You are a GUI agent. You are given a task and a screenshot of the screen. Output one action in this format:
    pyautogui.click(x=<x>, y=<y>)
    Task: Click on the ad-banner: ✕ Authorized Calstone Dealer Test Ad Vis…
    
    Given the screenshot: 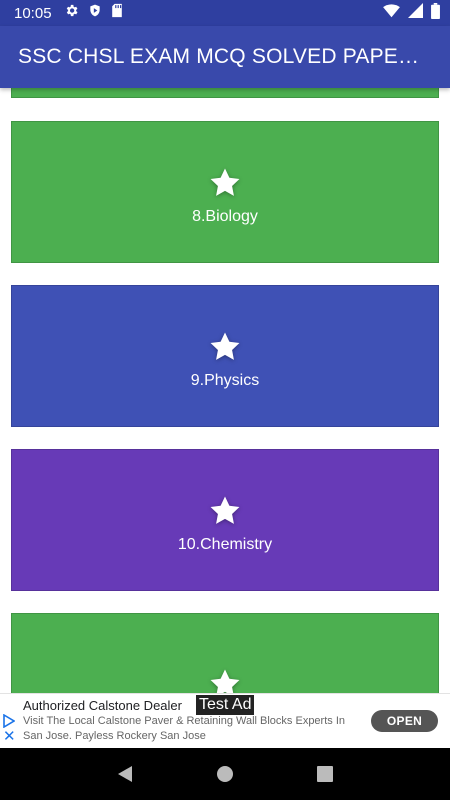 What is the action you would take?
    pyautogui.click(x=225, y=720)
    